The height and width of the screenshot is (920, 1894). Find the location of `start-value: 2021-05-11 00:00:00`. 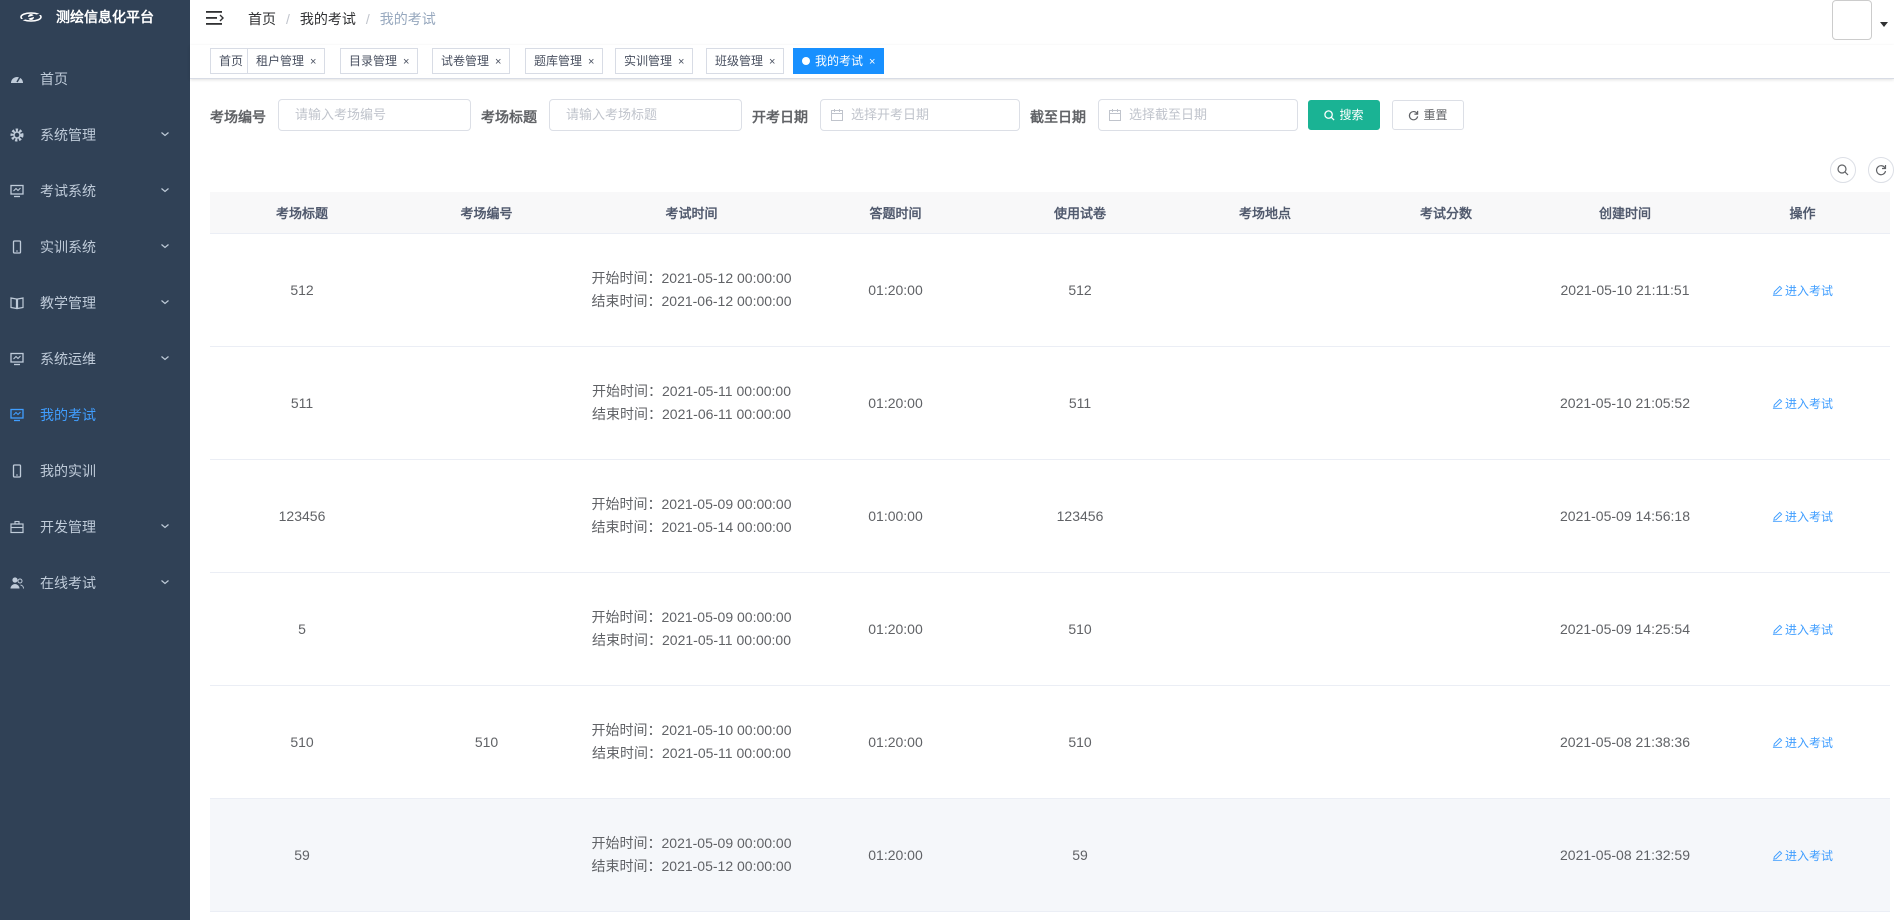

start-value: 2021-05-11 00:00:00 is located at coordinates (726, 391).